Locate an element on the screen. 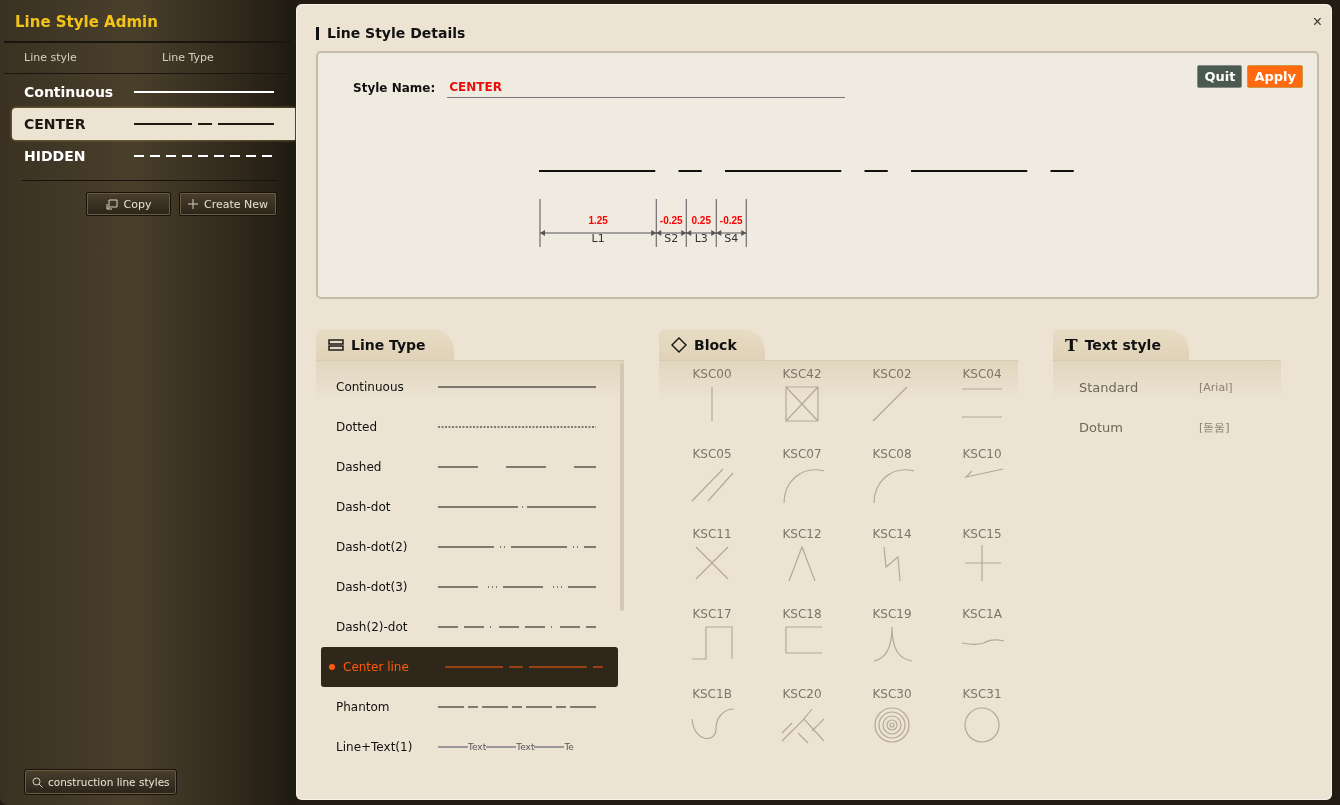 Image resolution: width=1340 pixels, height=805 pixels. close-button: × is located at coordinates (1317, 22).